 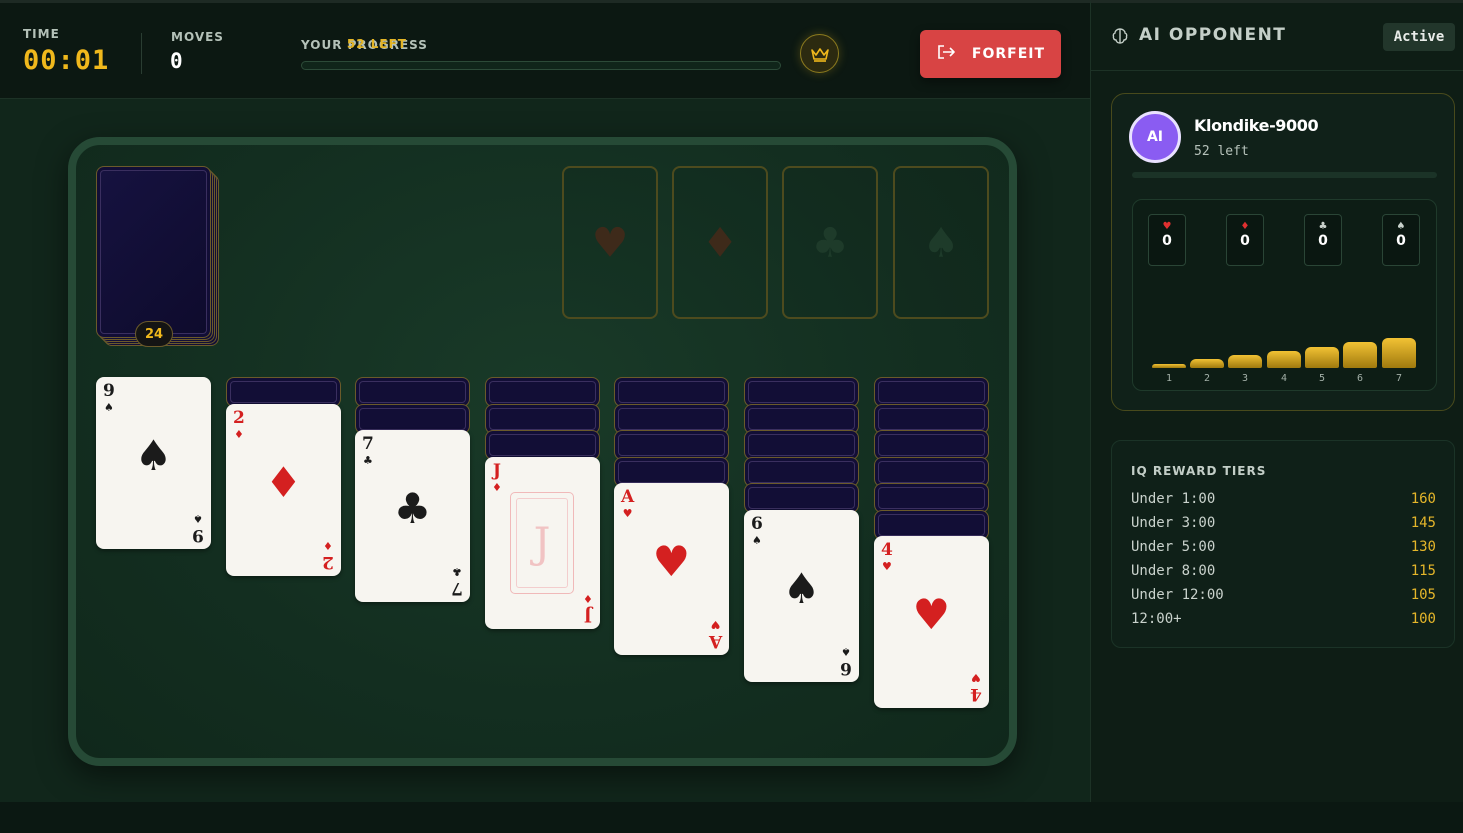 I want to click on tiers-title: IQ REWARD TIERS, so click(x=1199, y=471).